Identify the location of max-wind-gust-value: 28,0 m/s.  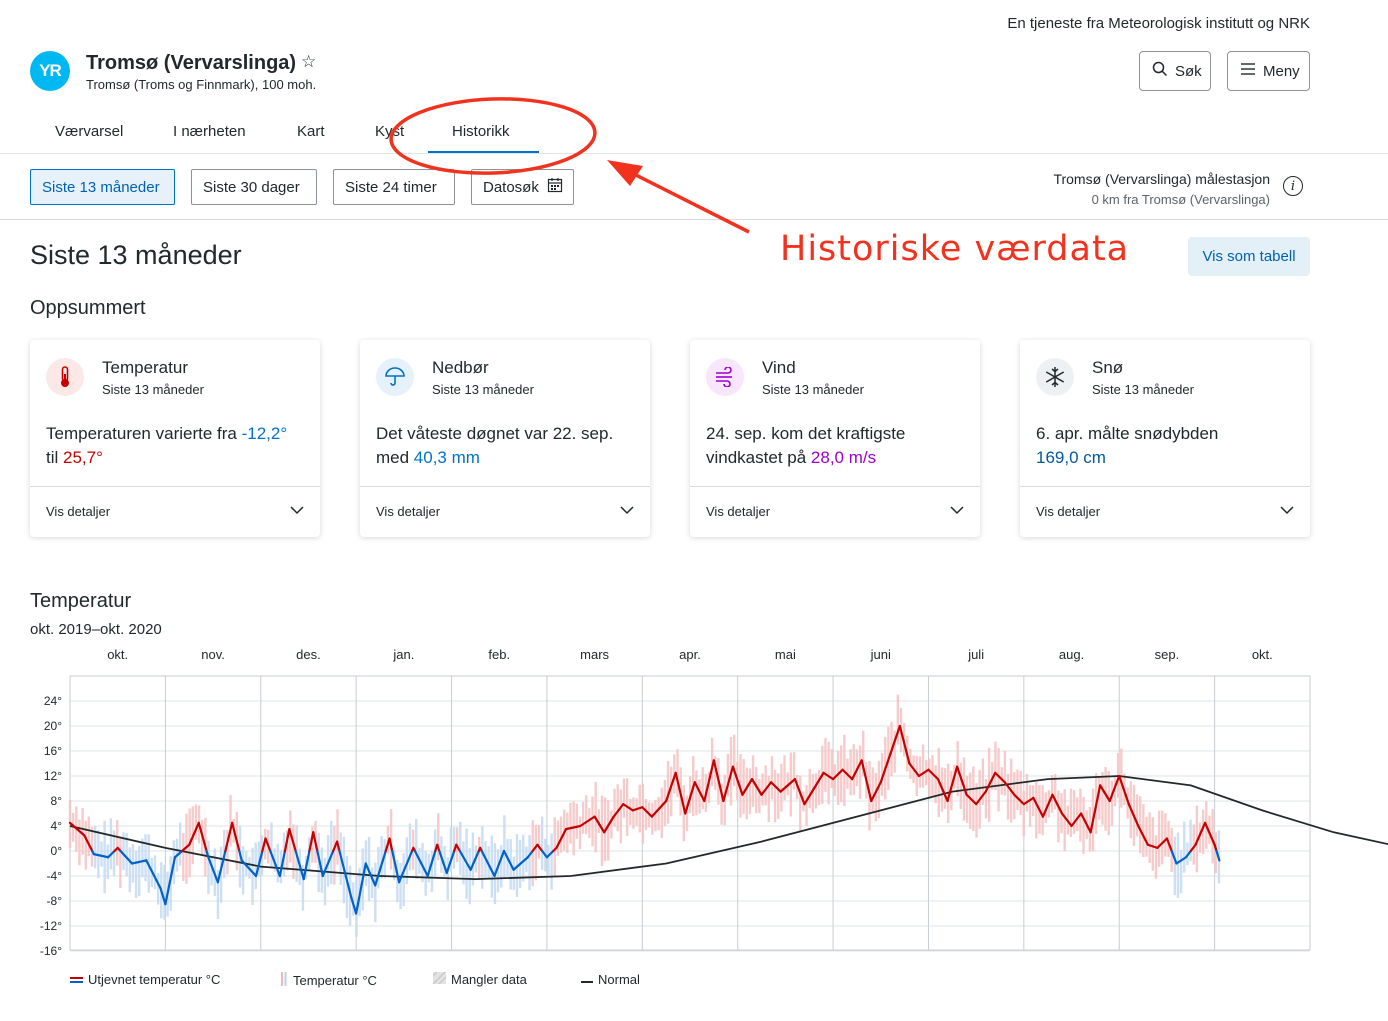
(843, 457).